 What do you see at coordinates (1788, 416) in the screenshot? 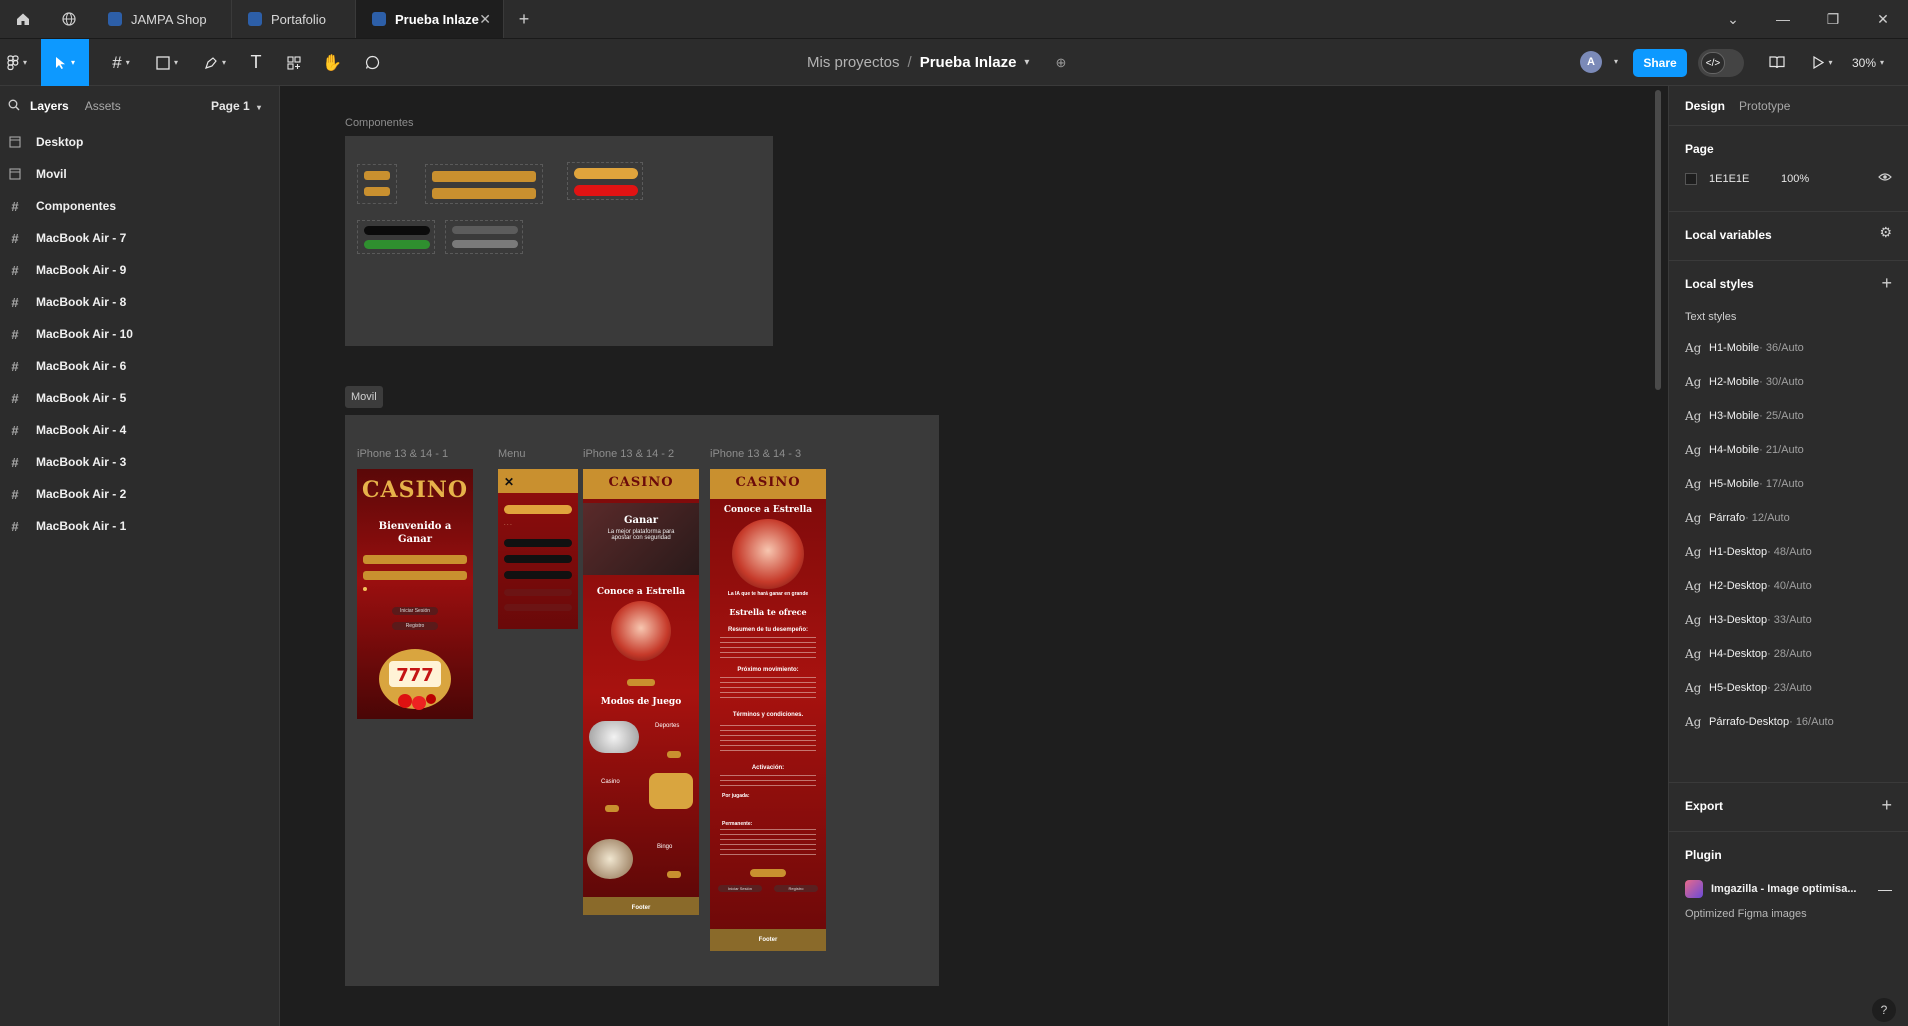
I see `text-style-item: Ag H3-Mobile · 25/Auto` at bounding box center [1788, 416].